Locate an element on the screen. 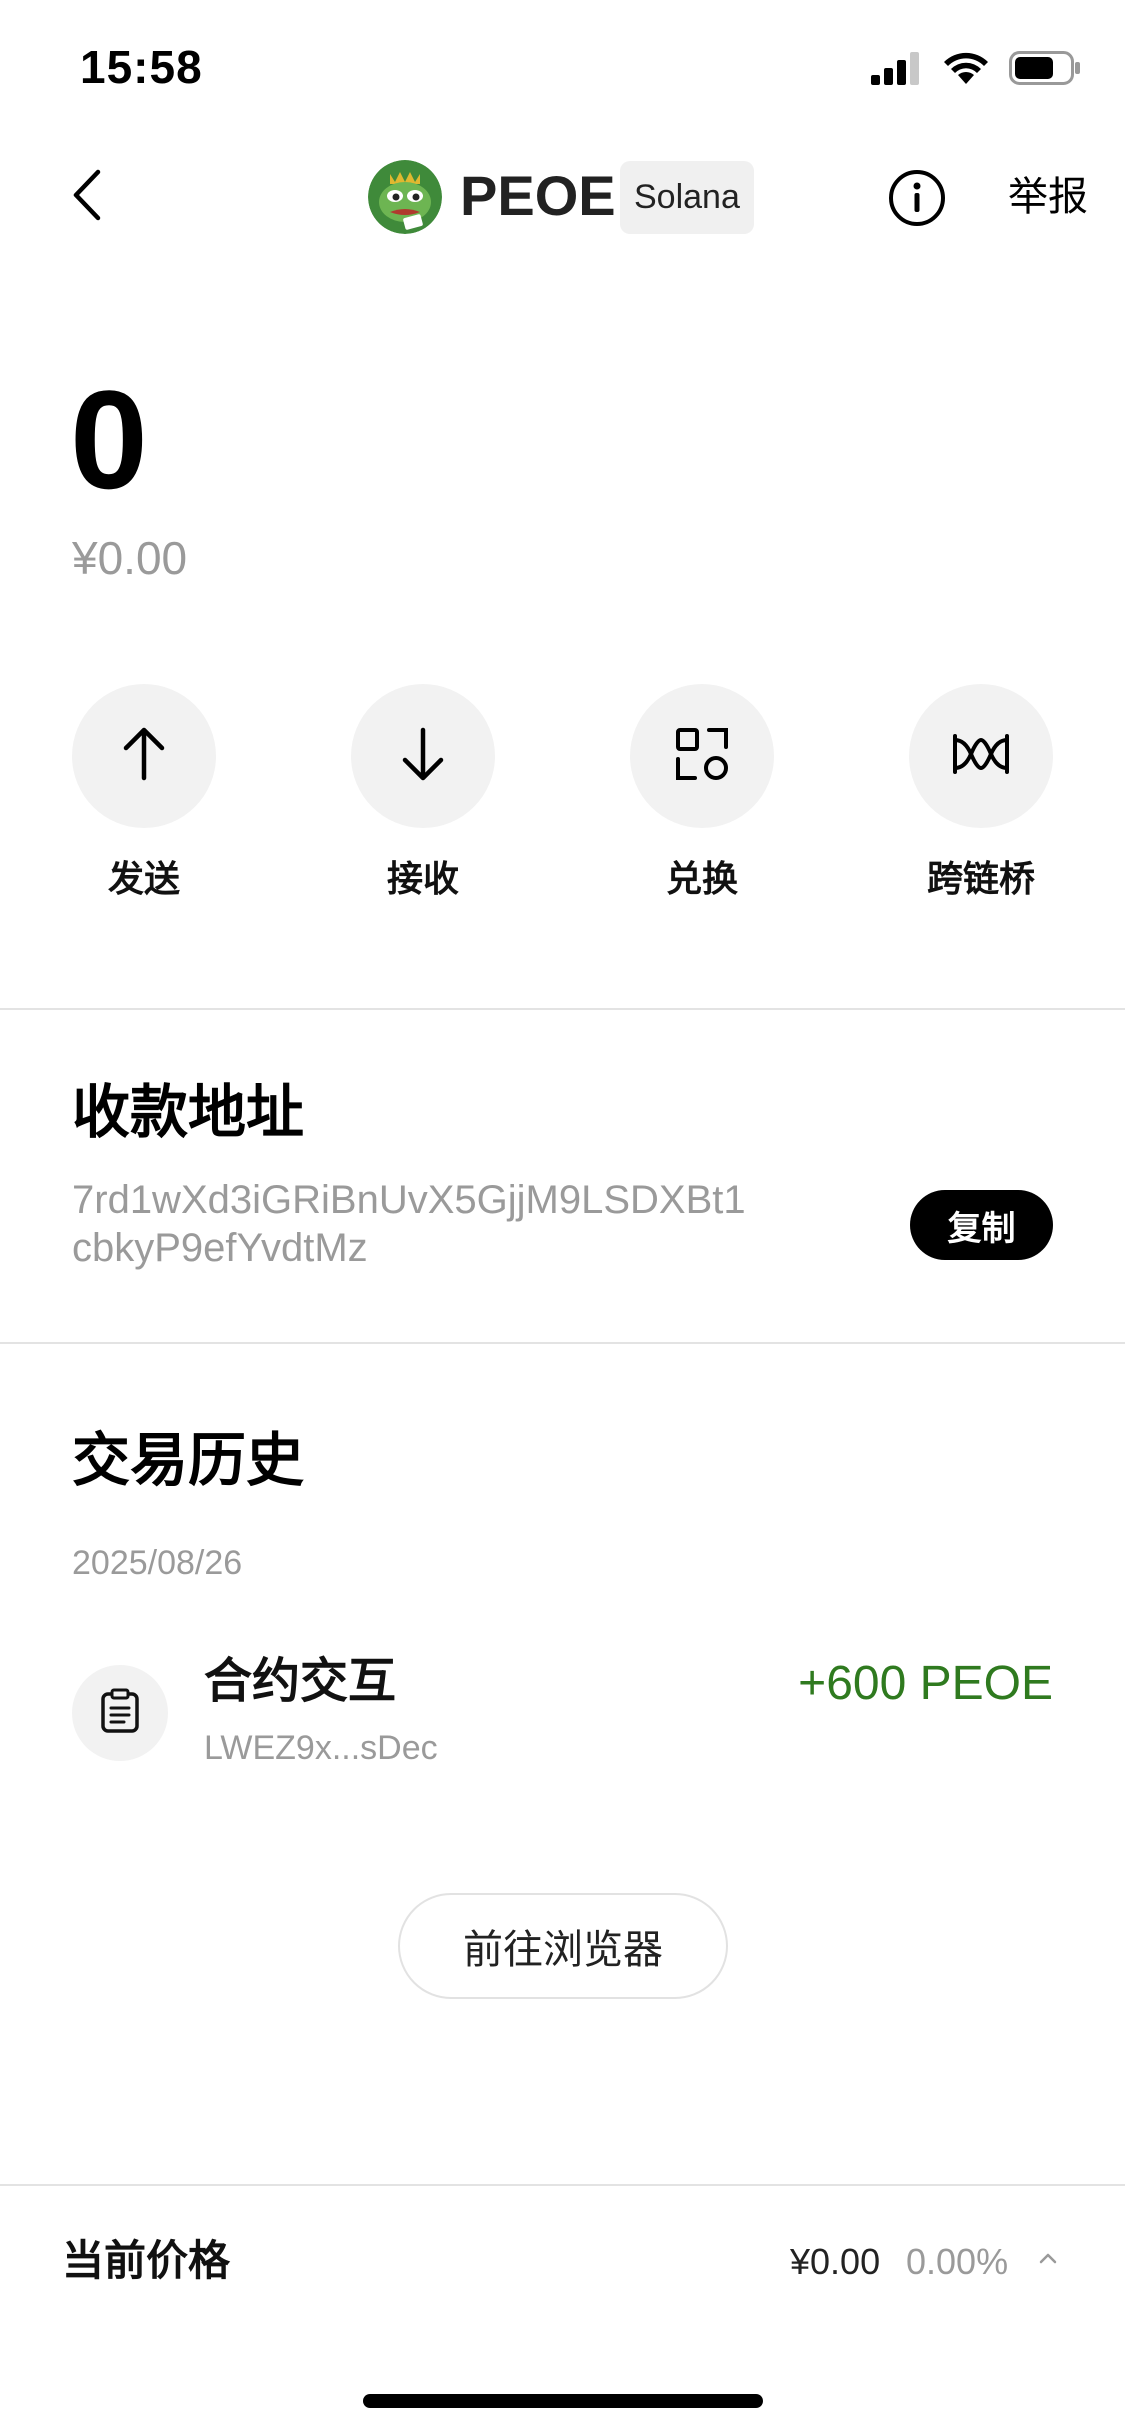  bridge-label: 跨链桥 is located at coordinates (980, 878).